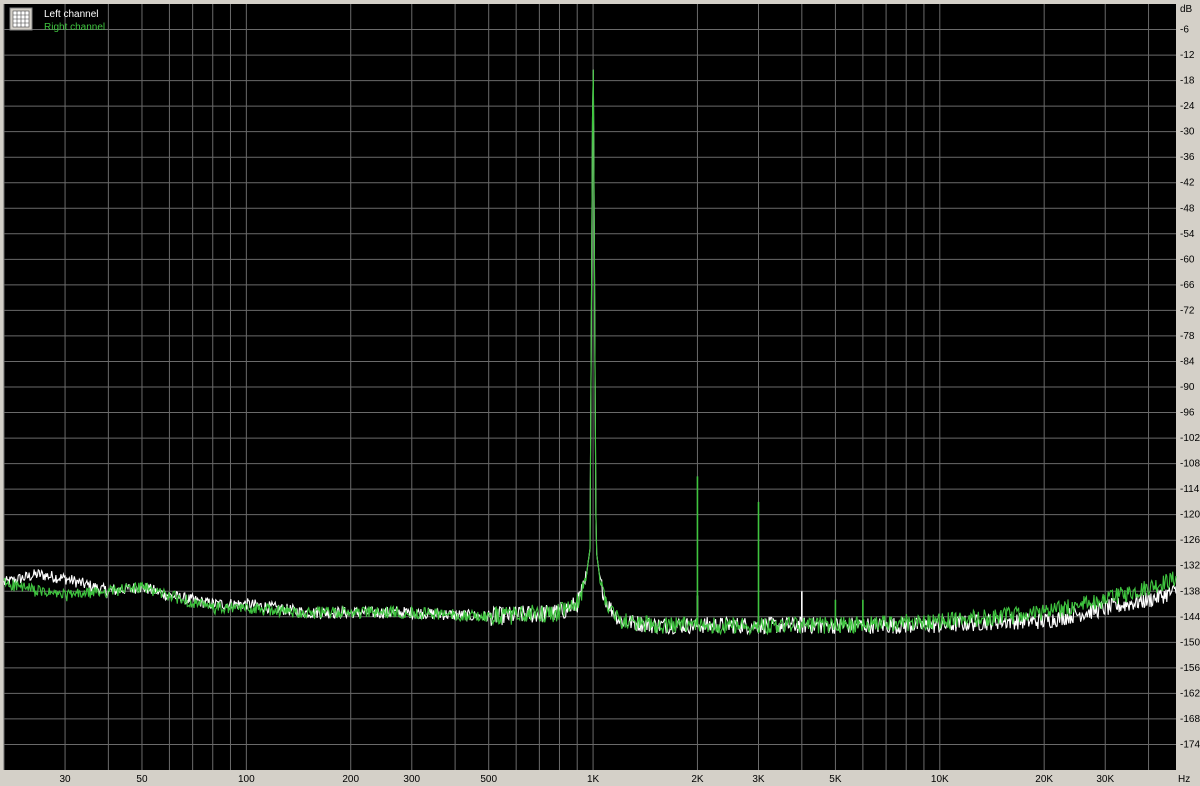 Image resolution: width=1200 pixels, height=786 pixels. Describe the element at coordinates (1190, 566) in the screenshot. I see `y-tick-label: -132` at that location.